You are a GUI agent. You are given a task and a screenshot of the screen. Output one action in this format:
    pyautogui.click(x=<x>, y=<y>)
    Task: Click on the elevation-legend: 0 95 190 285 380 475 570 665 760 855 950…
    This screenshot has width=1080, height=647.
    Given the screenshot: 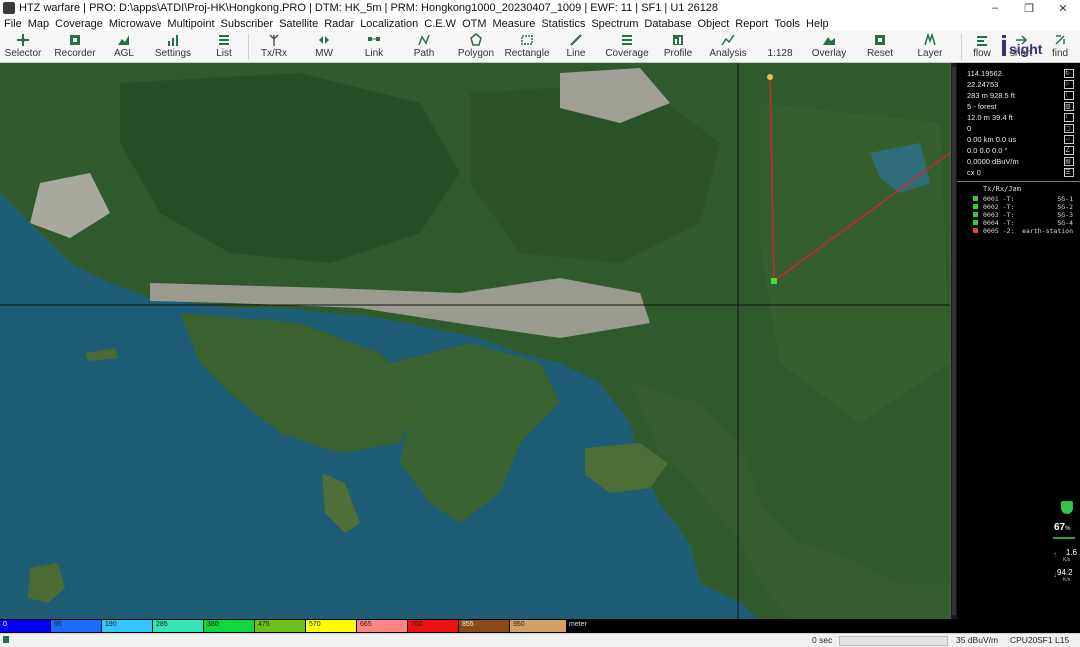 What is the action you would take?
    pyautogui.click(x=540, y=626)
    